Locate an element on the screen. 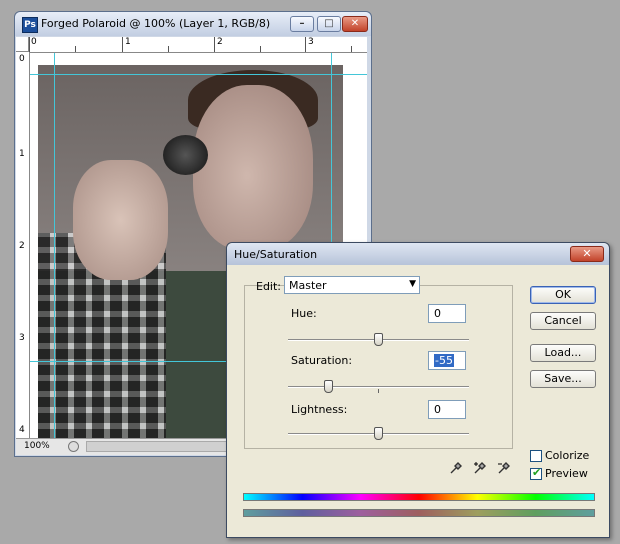  check-icon: ✔ is located at coordinates (537, 472).